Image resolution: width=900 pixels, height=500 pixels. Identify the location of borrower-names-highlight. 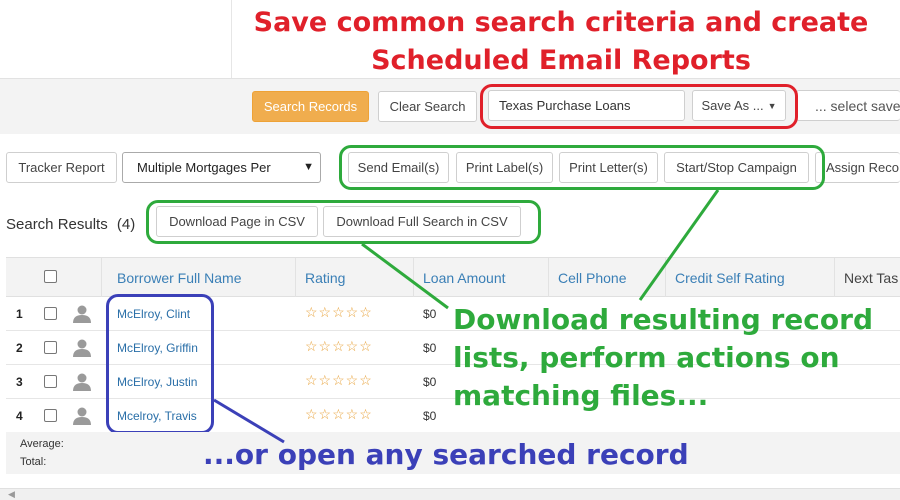
(160, 364).